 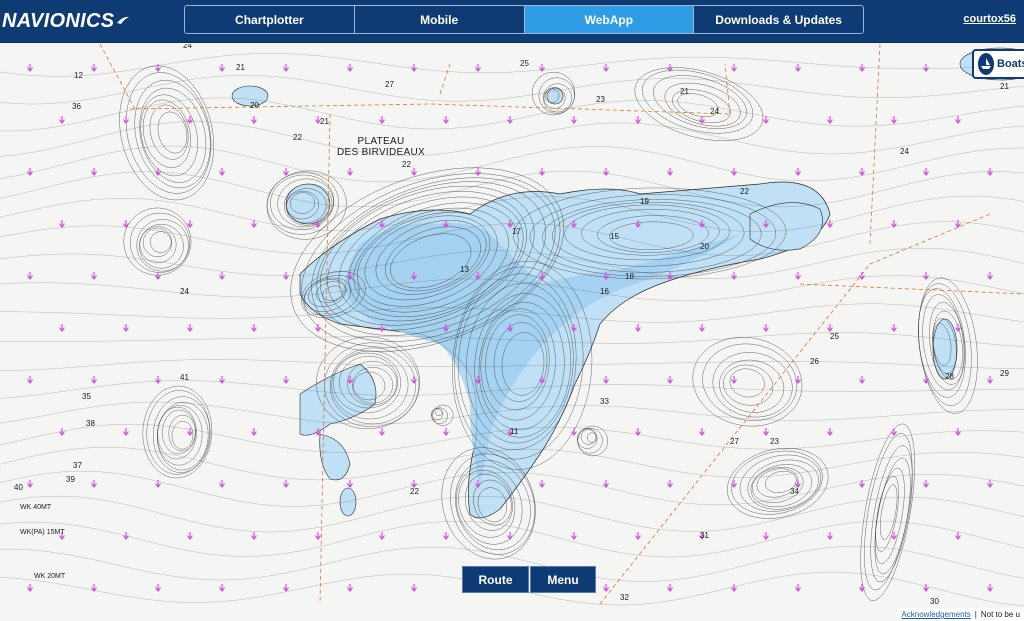 I want to click on disclaimer-text: Not to be u, so click(x=1000, y=614).